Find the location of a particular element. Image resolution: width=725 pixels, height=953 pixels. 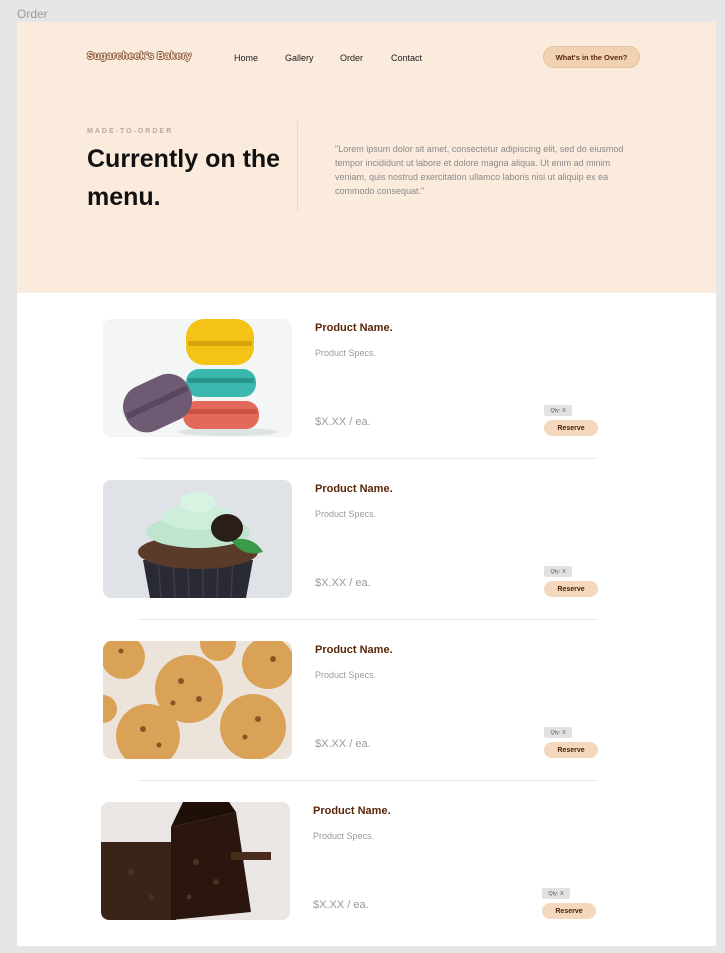

whats-in-oven-button: What's in the Oven? is located at coordinates (591, 57).